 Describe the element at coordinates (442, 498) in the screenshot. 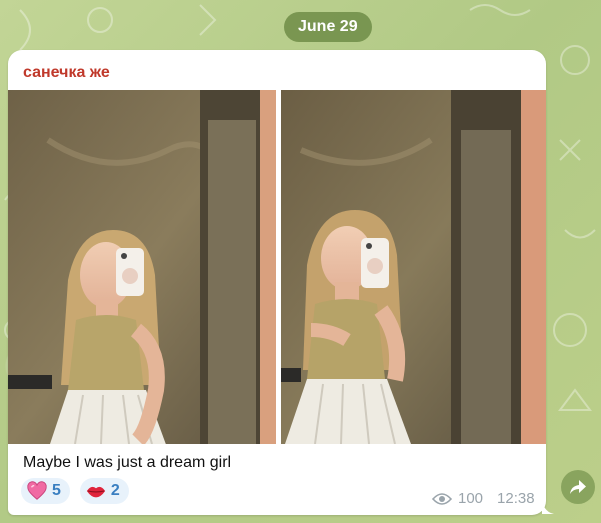

I see `eye-icon` at that location.